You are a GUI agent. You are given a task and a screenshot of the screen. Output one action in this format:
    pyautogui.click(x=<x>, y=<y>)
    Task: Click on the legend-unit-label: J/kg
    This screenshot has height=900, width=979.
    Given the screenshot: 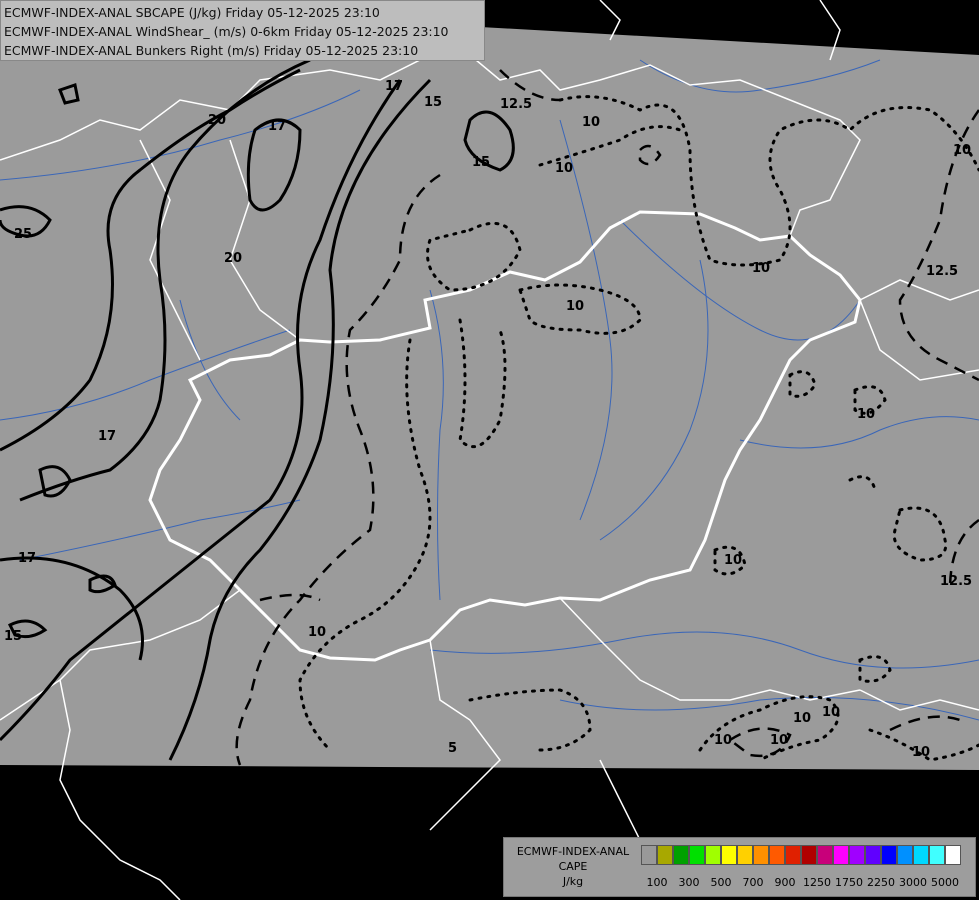 What is the action you would take?
    pyautogui.click(x=573, y=881)
    